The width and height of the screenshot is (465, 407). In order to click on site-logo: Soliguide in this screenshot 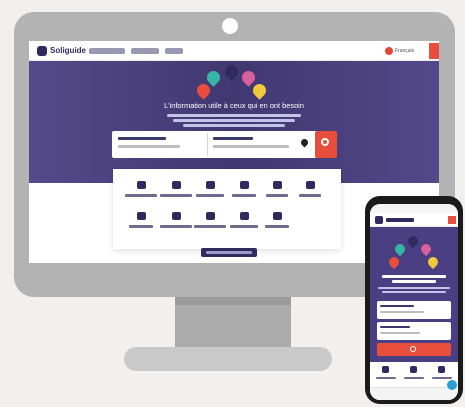, I will do `click(68, 51)`.